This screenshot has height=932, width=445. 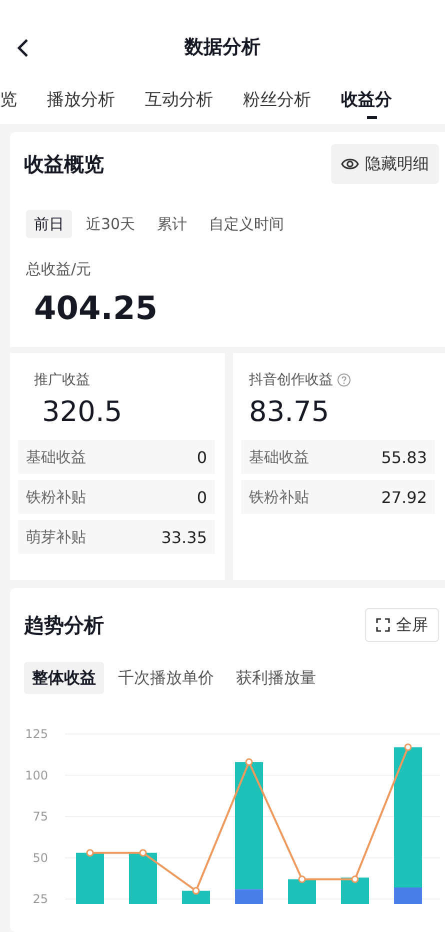 What do you see at coordinates (385, 164) in the screenshot?
I see `hide-details-button: 隐藏明细` at bounding box center [385, 164].